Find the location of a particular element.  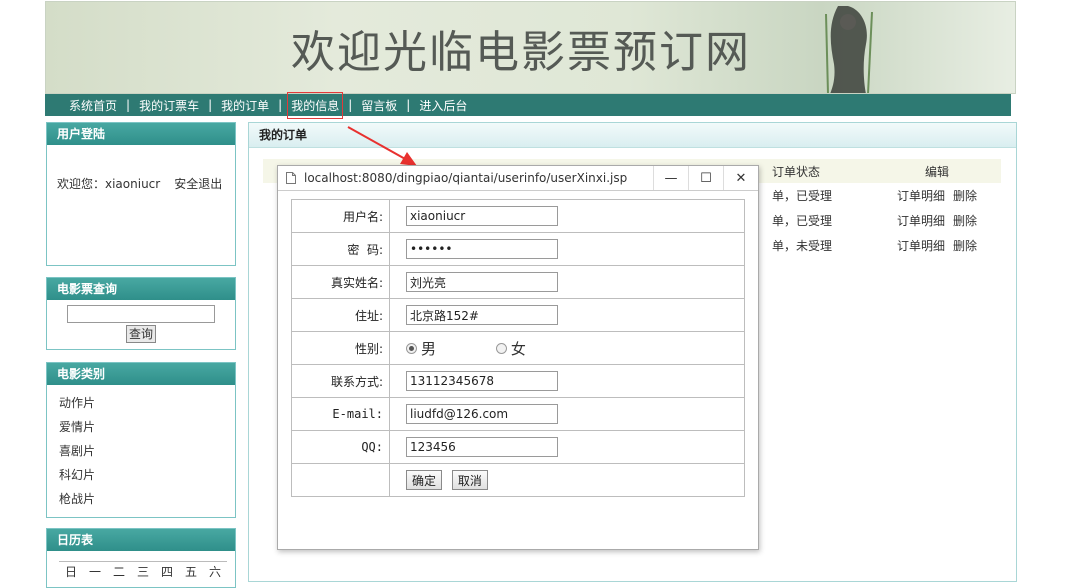

nav-link-admin: 进入后台 is located at coordinates (443, 105).